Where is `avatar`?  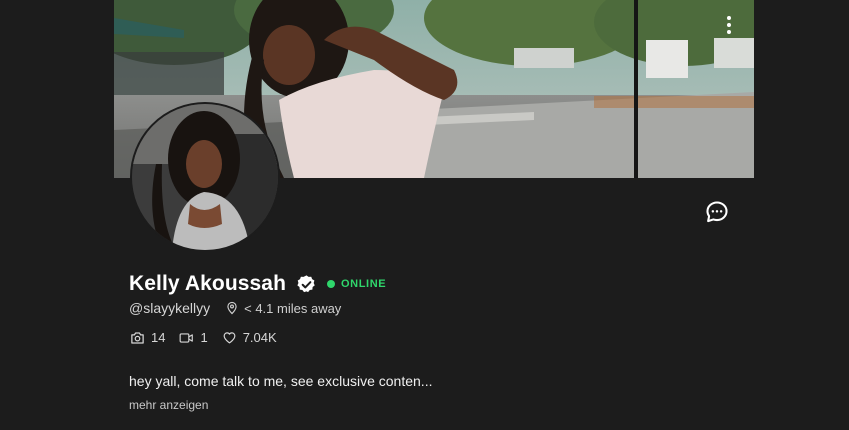
avatar is located at coordinates (205, 177).